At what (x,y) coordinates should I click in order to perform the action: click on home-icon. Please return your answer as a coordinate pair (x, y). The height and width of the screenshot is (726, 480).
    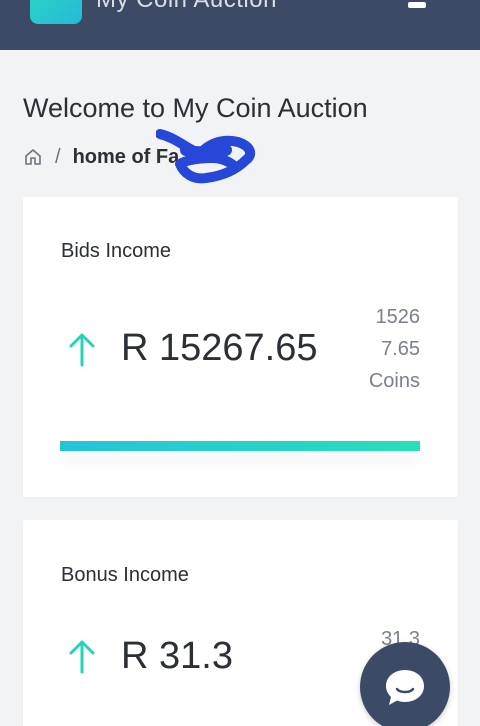
    Looking at the image, I should click on (33, 157).